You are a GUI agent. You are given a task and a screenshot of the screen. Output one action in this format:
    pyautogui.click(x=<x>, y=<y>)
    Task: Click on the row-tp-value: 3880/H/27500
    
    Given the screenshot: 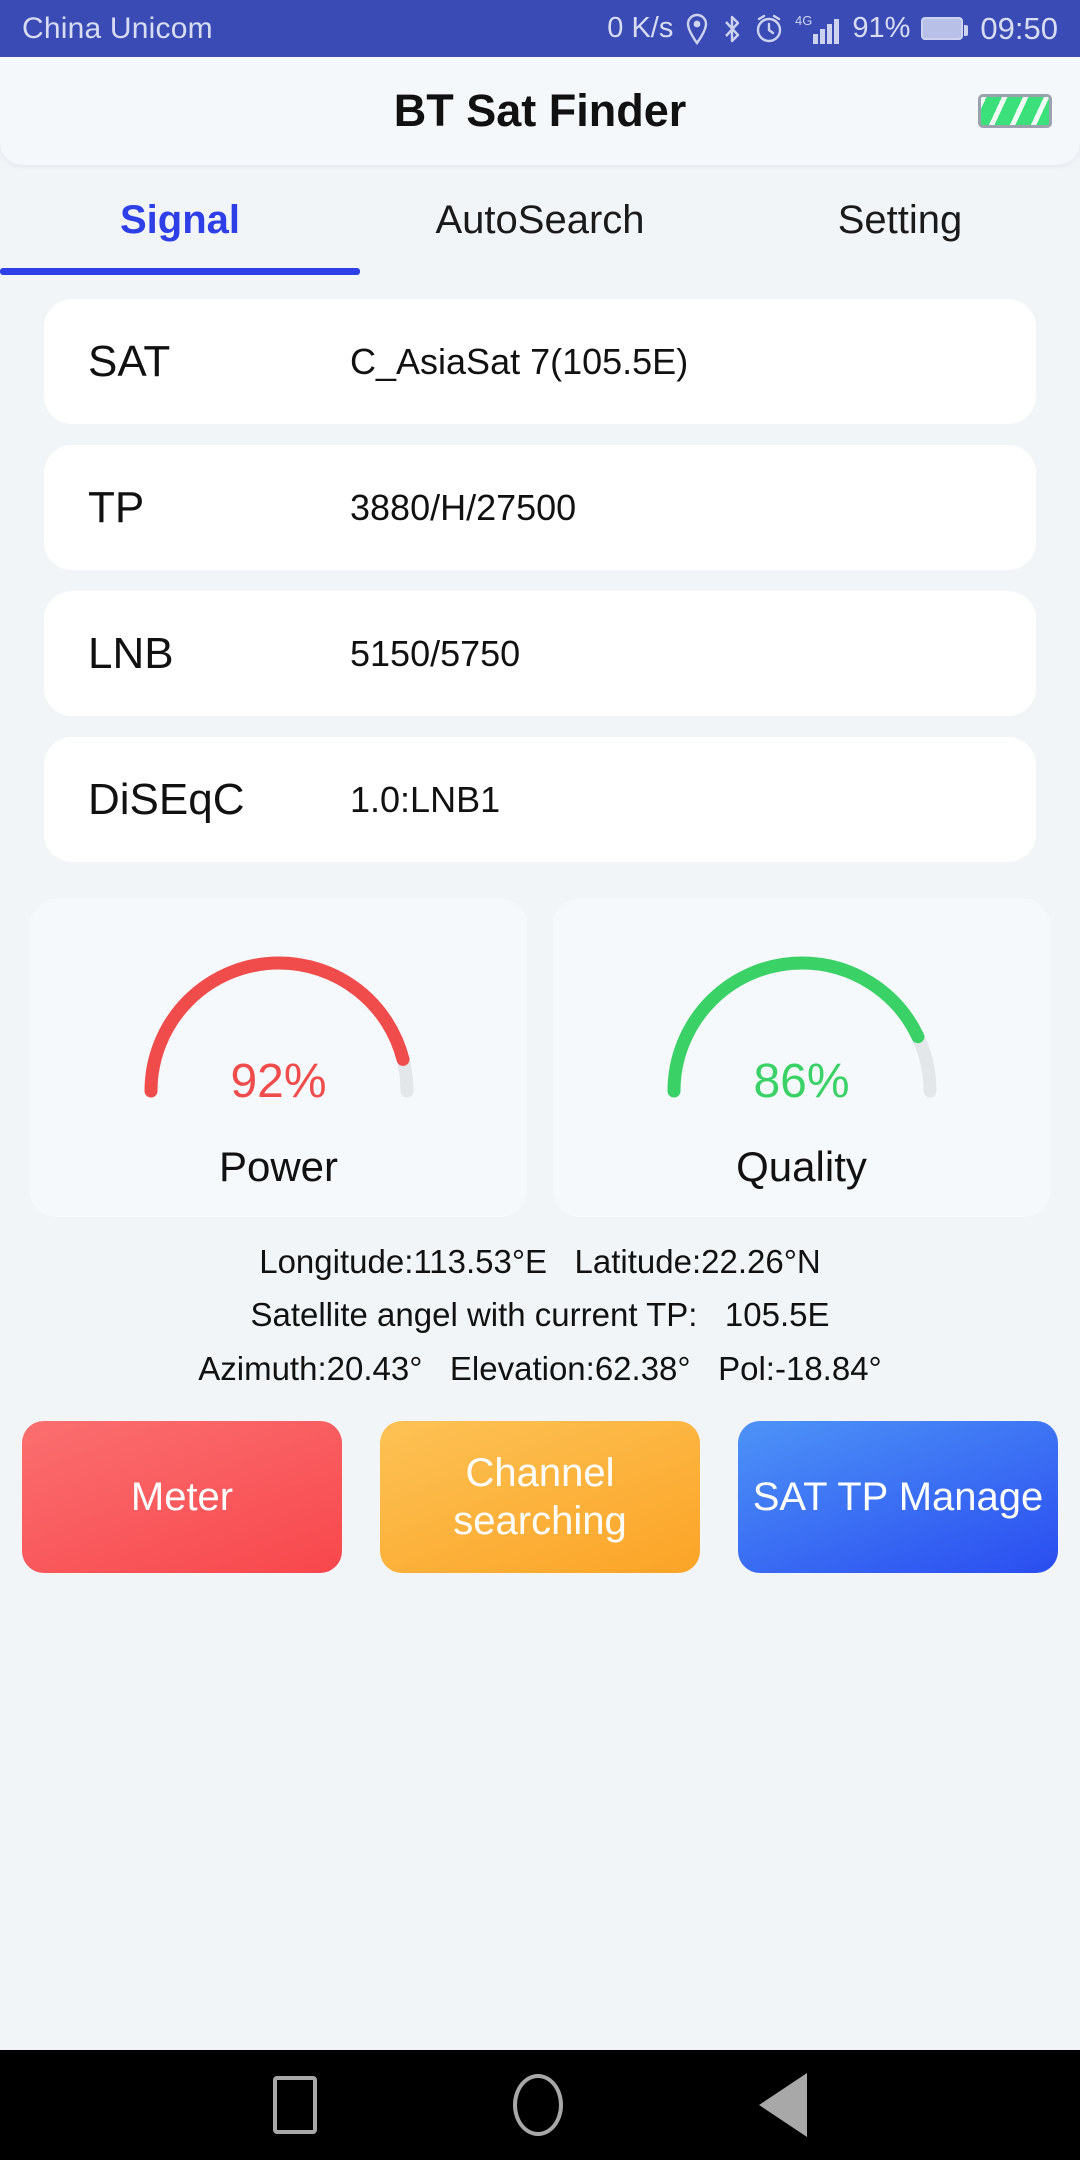 What is the action you would take?
    pyautogui.click(x=463, y=507)
    